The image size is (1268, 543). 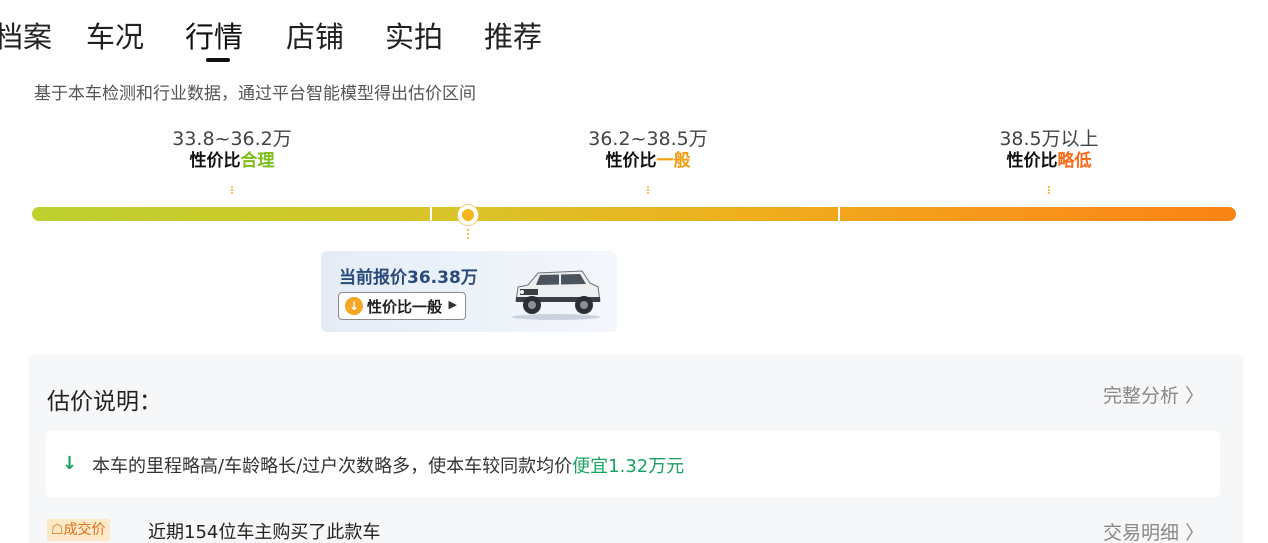 What do you see at coordinates (264, 532) in the screenshot?
I see `deal-summary: 近期154位车主购买了此款车` at bounding box center [264, 532].